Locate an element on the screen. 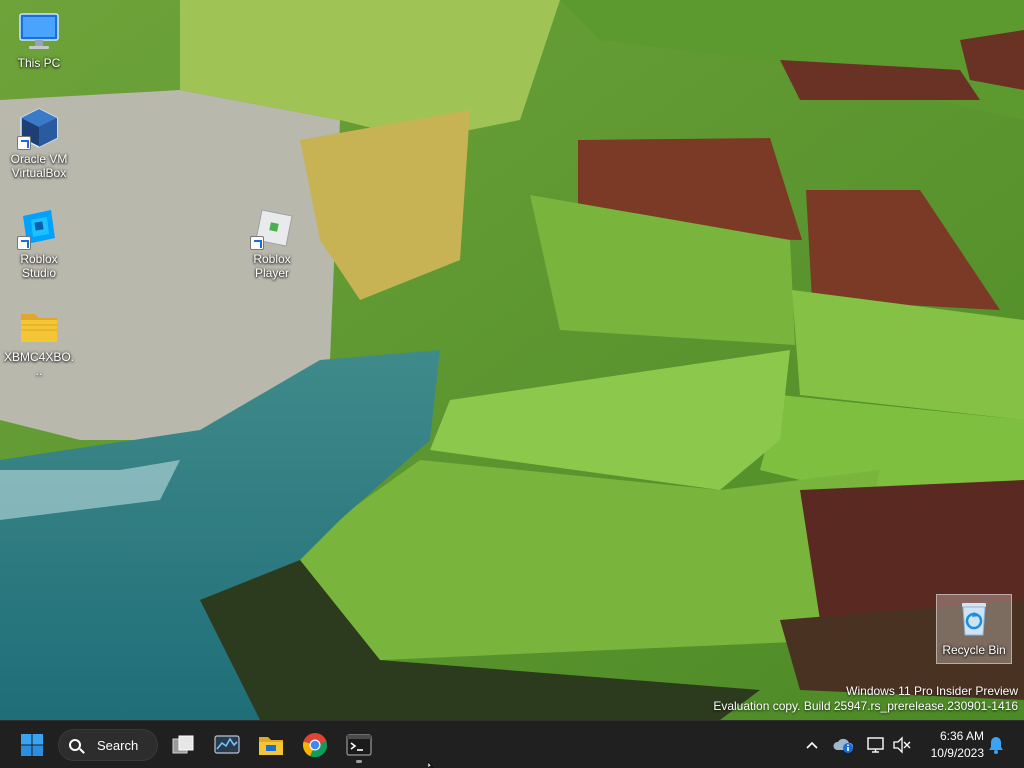 Image resolution: width=1024 pixels, height=768 pixels. notification-bell-icon is located at coordinates (996, 745).